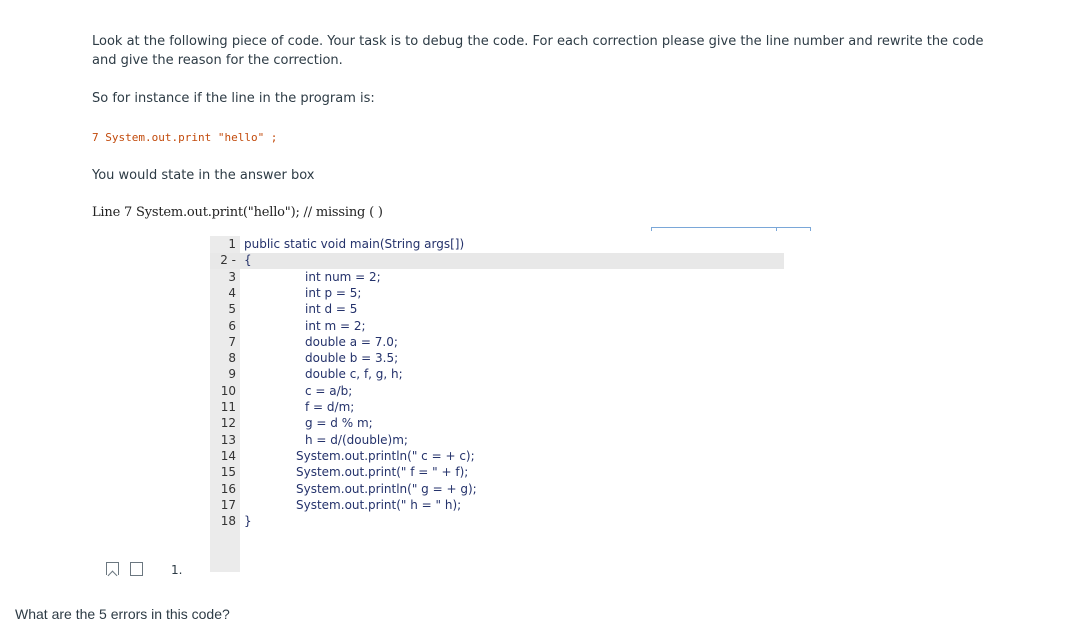 The height and width of the screenshot is (634, 1078). What do you see at coordinates (177, 570) in the screenshot?
I see `question-number: 1.` at bounding box center [177, 570].